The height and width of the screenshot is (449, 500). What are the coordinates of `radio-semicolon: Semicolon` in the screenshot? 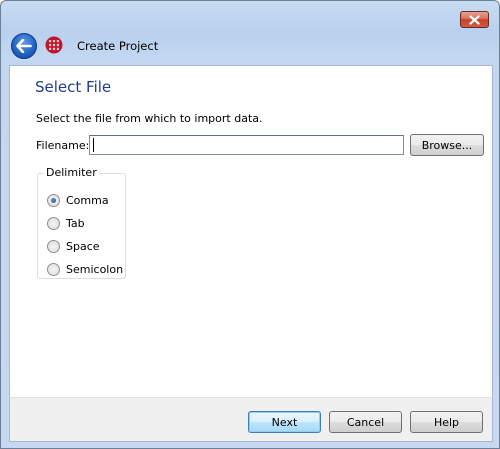 It's located at (85, 269).